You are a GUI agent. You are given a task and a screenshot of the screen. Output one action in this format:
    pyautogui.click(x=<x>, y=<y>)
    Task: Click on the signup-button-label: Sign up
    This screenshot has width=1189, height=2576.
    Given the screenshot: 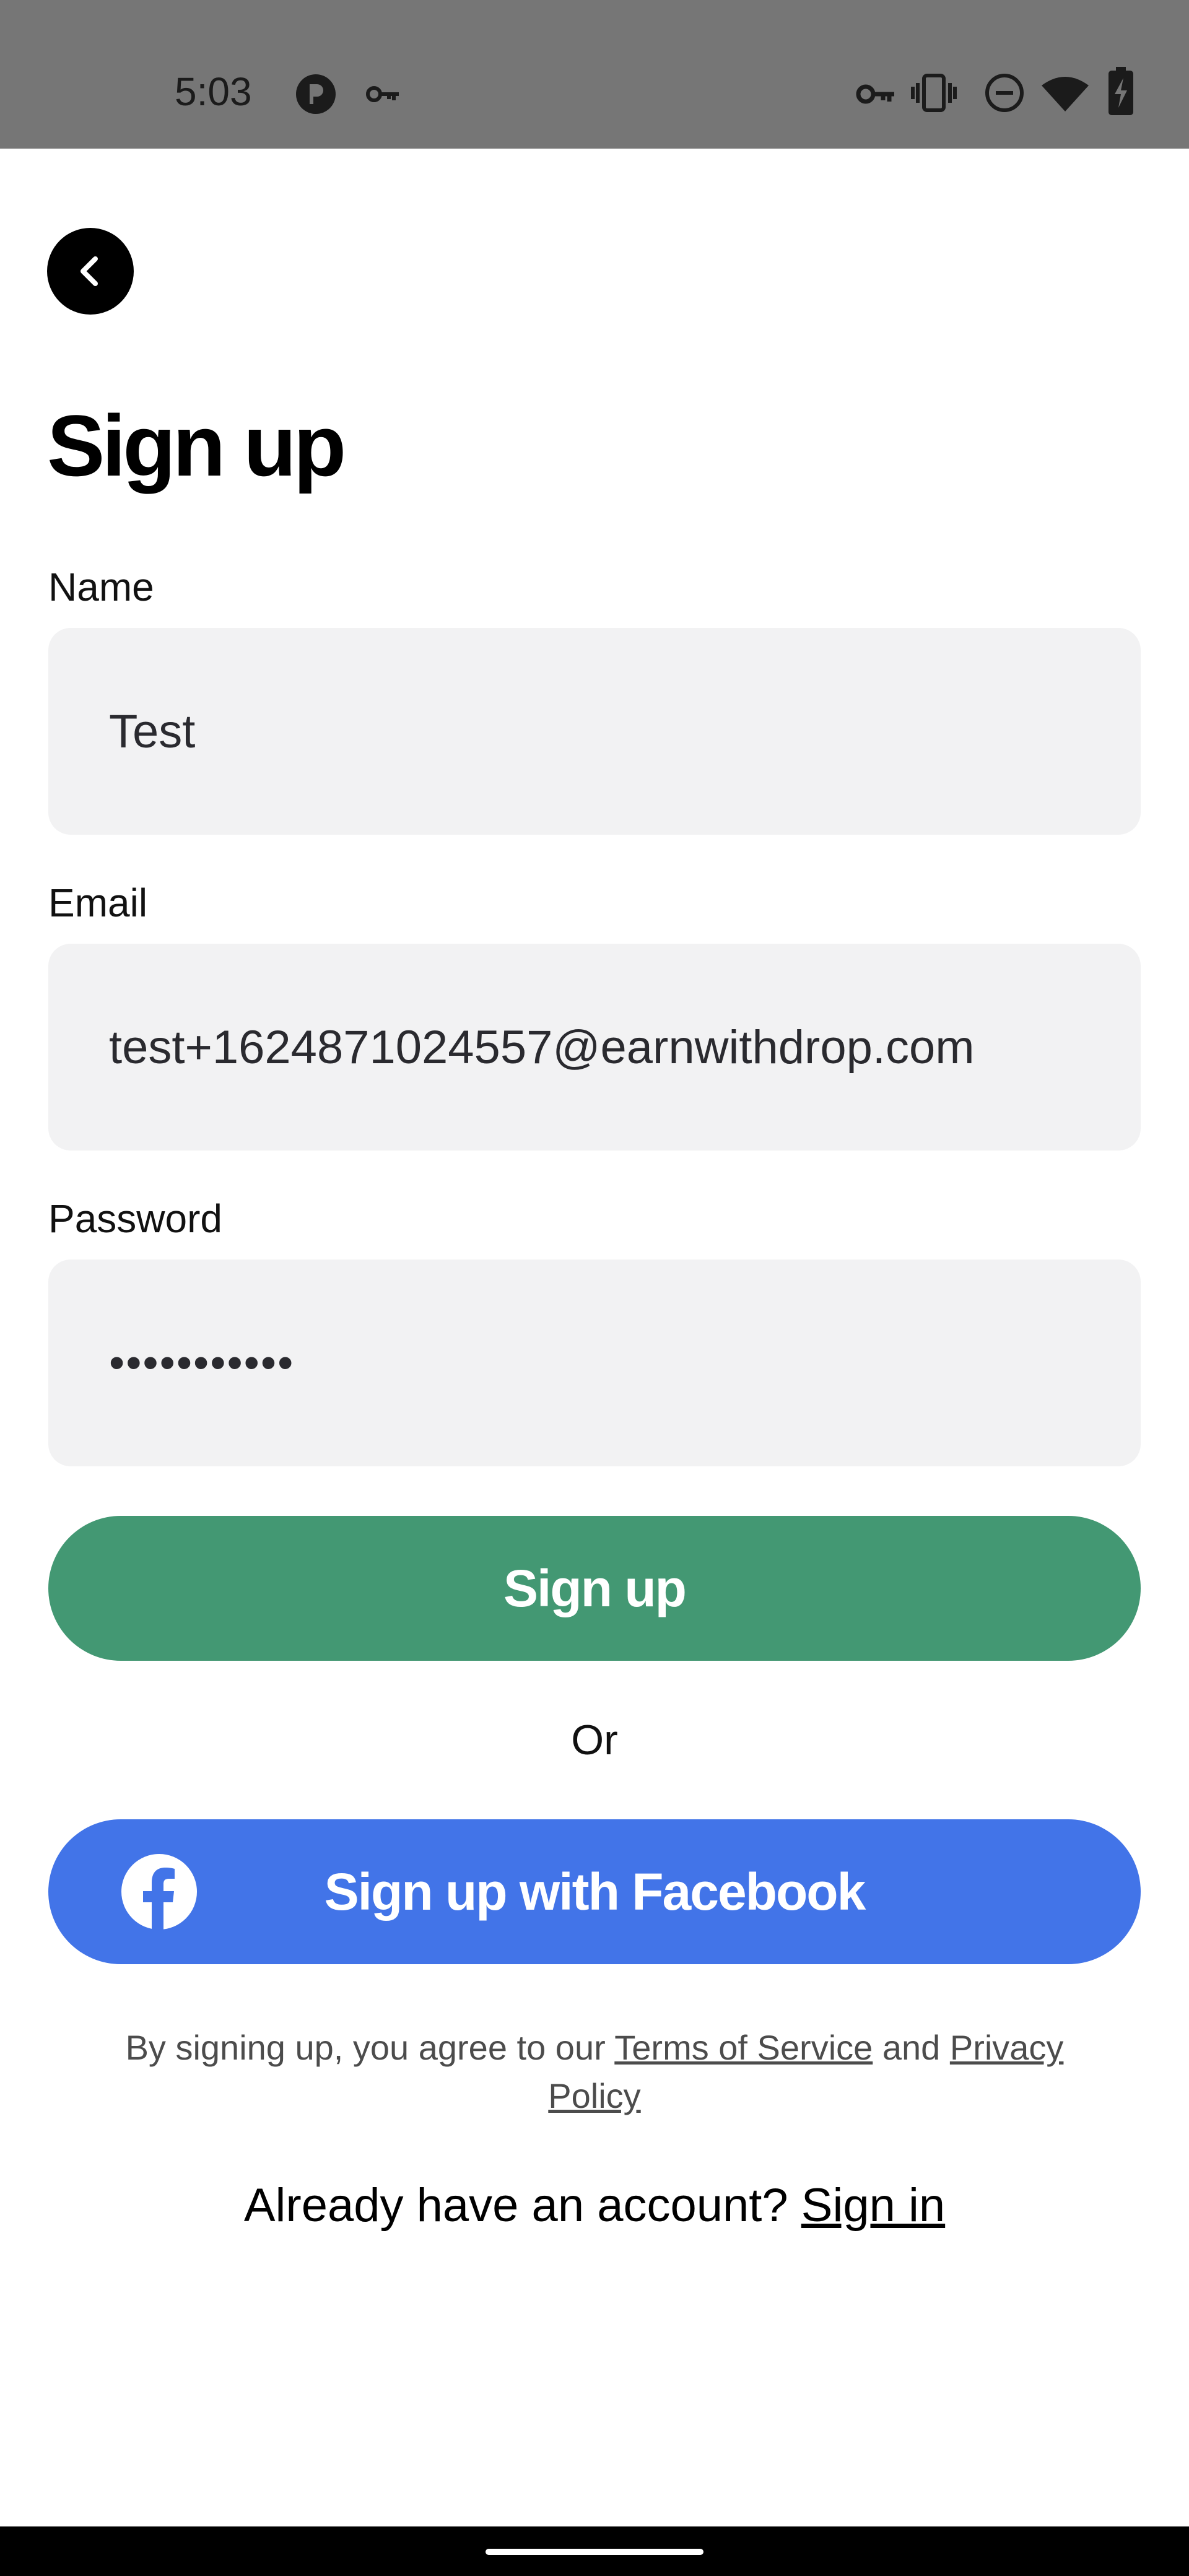 What is the action you would take?
    pyautogui.click(x=595, y=1588)
    